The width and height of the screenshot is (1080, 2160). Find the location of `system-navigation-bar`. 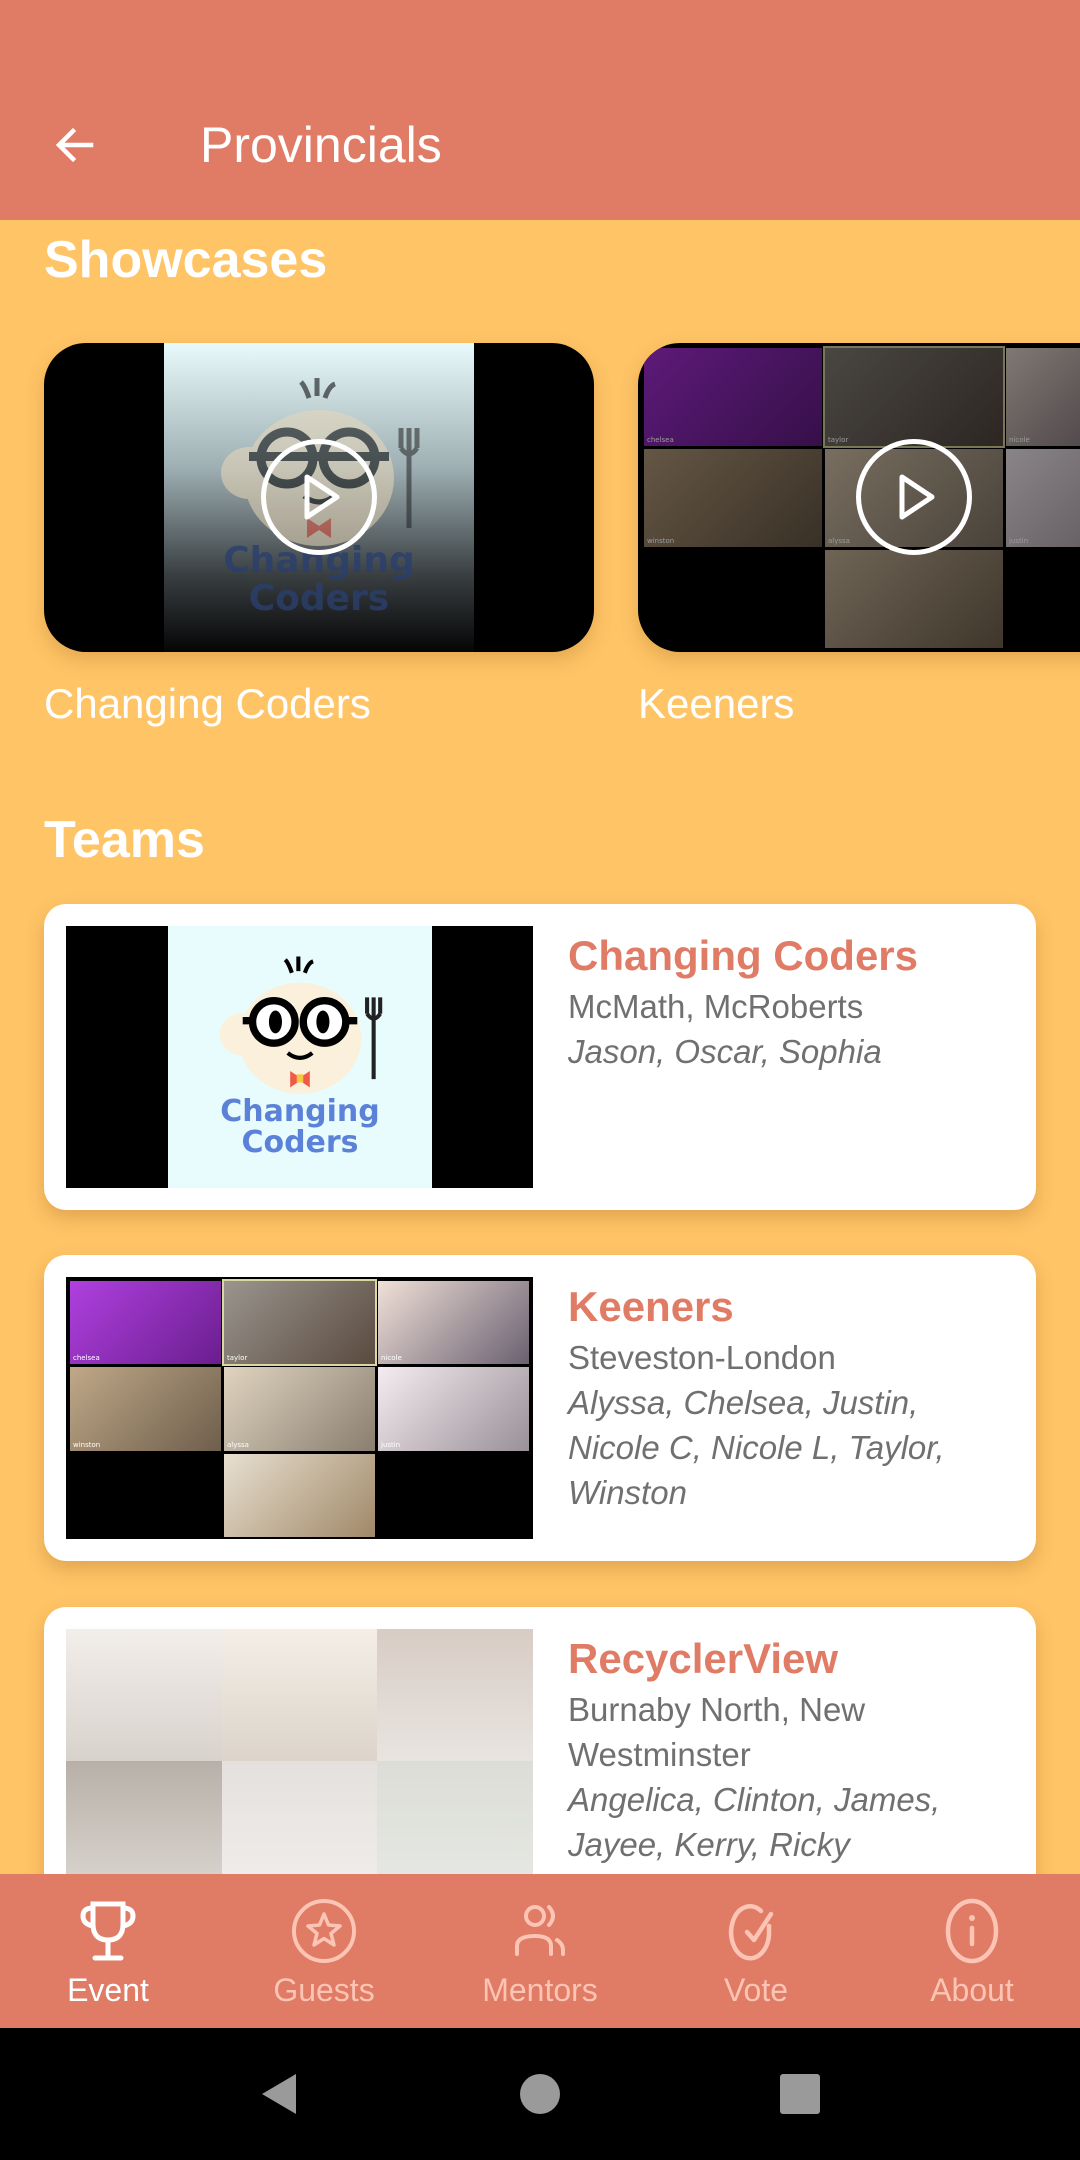

system-navigation-bar is located at coordinates (540, 2094).